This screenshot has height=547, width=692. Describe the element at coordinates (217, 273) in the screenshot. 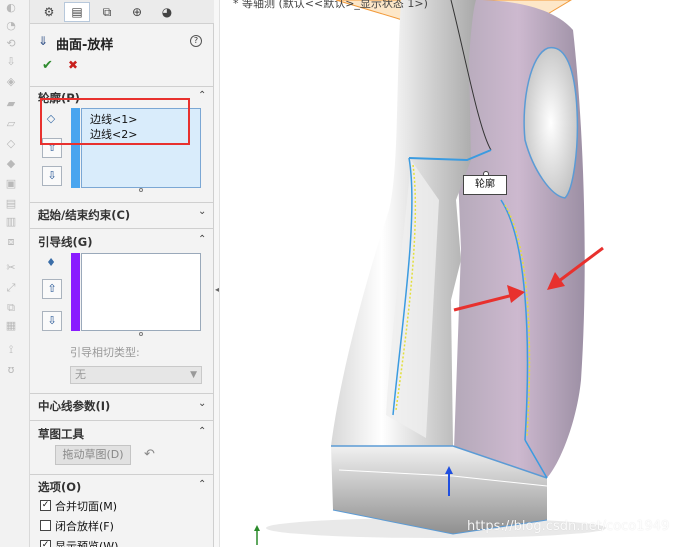

I see `panel-splitter` at that location.